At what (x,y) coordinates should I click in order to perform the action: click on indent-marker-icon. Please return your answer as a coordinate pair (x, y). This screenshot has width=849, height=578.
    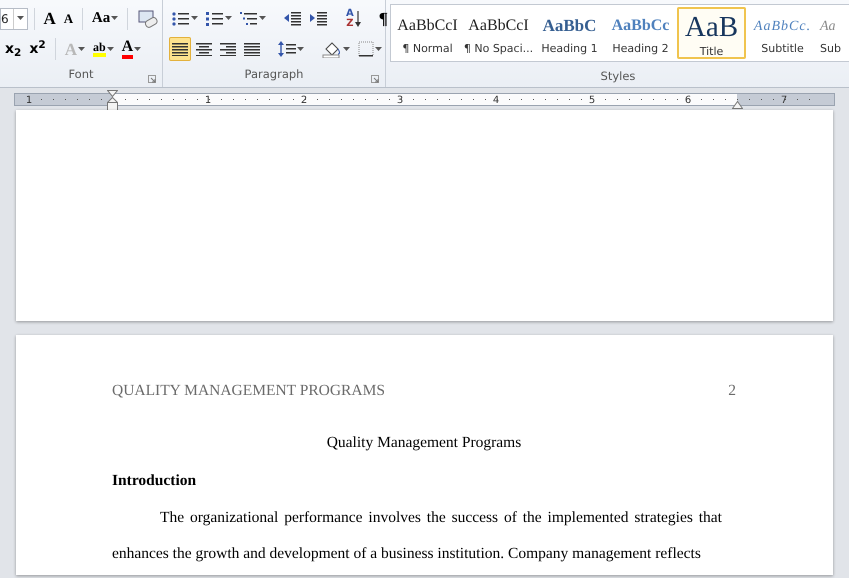
    Looking at the image, I should click on (112, 100).